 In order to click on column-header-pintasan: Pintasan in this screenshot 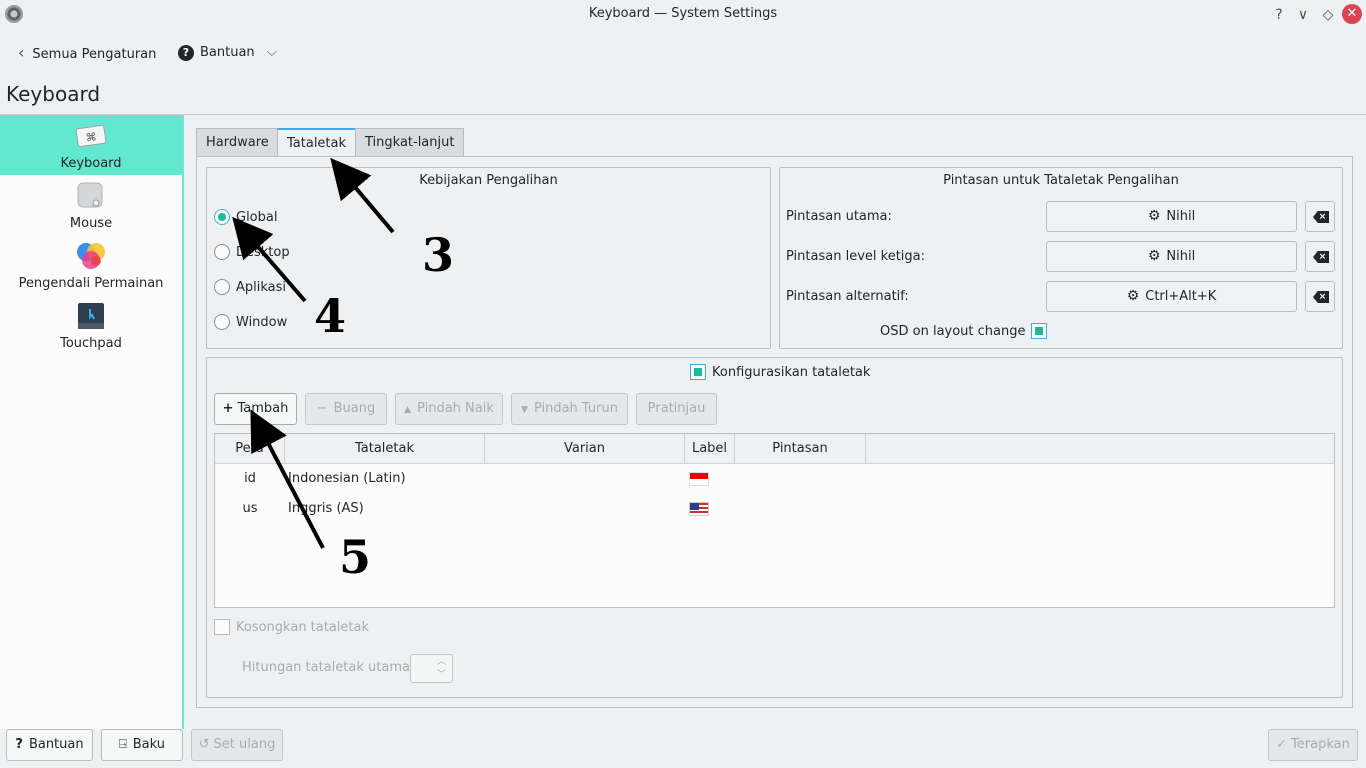, I will do `click(800, 449)`.